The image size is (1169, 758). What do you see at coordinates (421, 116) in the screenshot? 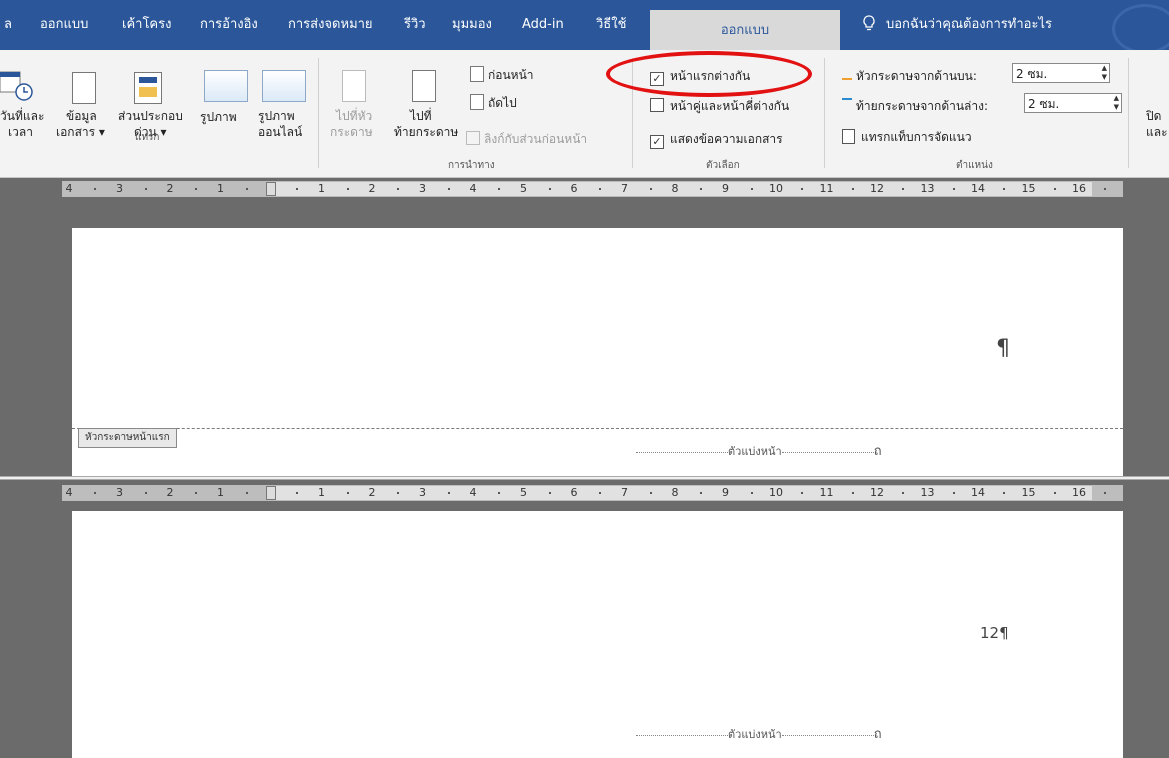
I see `goto-footer-label-1: ไปที่` at bounding box center [421, 116].